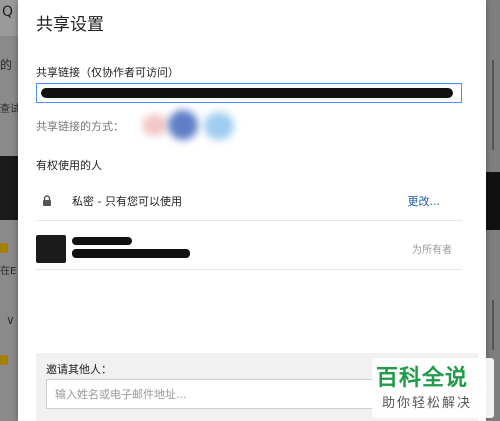 The height and width of the screenshot is (421, 500). Describe the element at coordinates (47, 200) in the screenshot. I see `lock-icon` at that location.